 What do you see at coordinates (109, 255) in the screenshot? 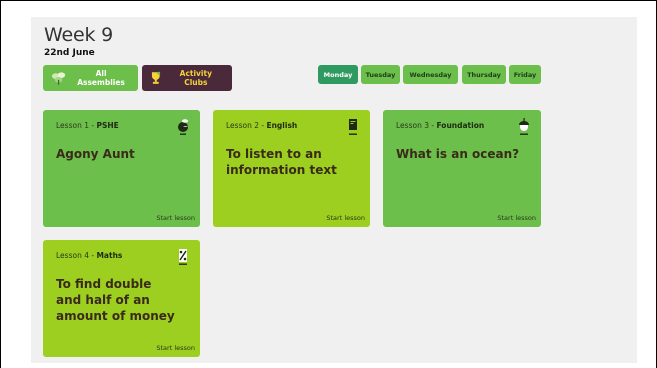
I see `lesson-subject: Maths` at bounding box center [109, 255].